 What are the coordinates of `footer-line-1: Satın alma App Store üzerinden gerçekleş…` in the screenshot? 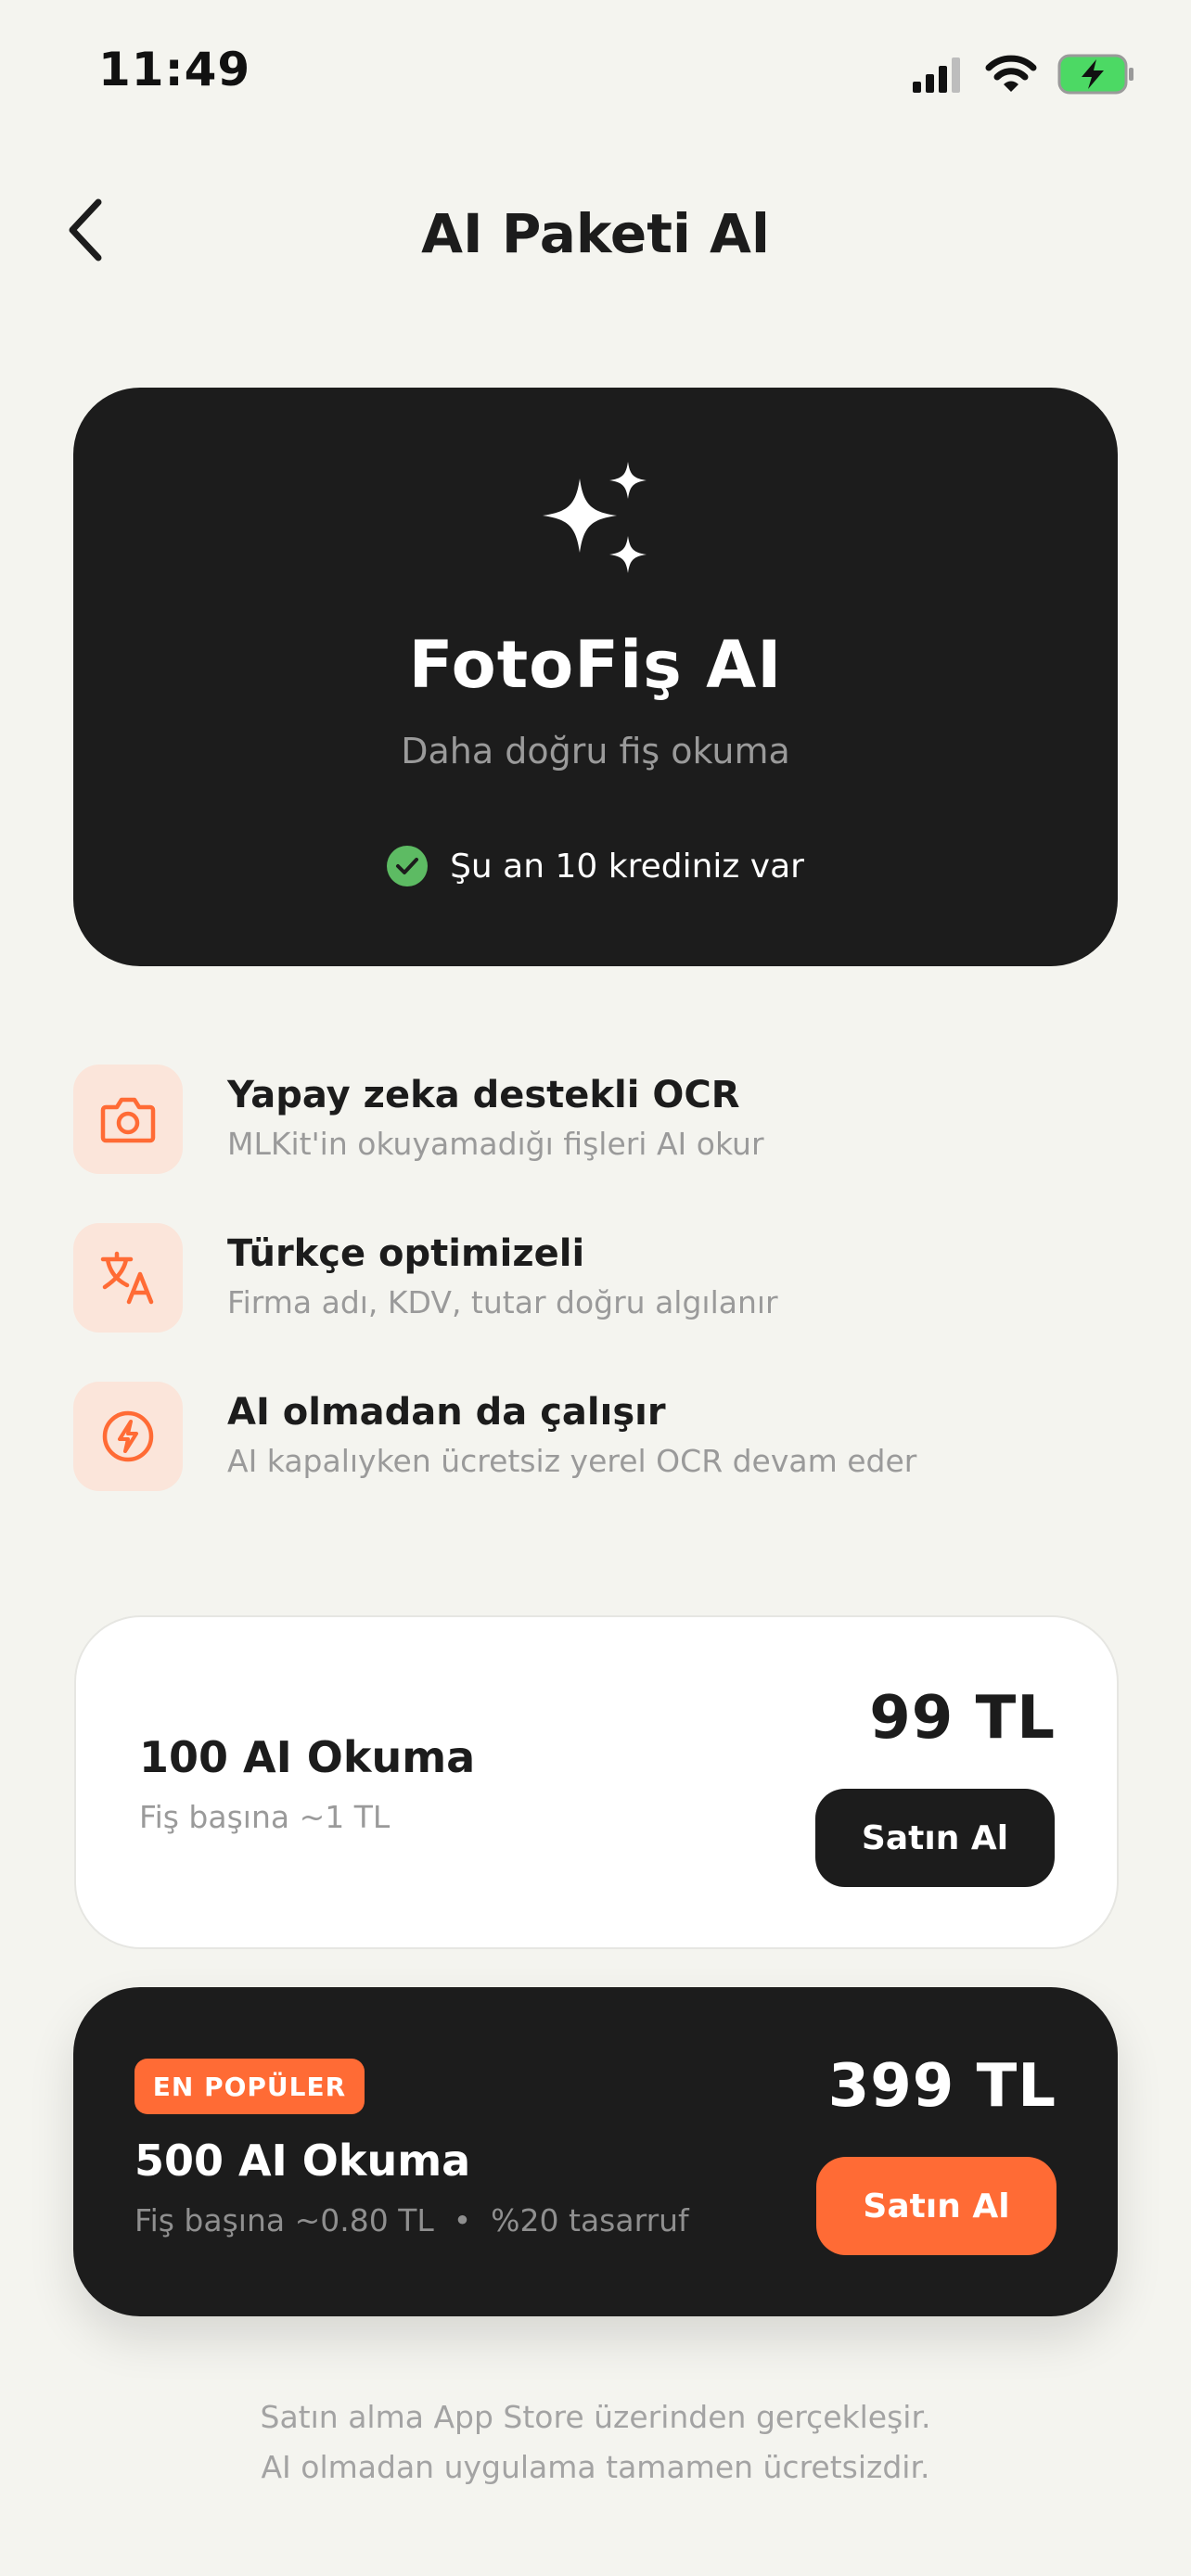 It's located at (595, 2417).